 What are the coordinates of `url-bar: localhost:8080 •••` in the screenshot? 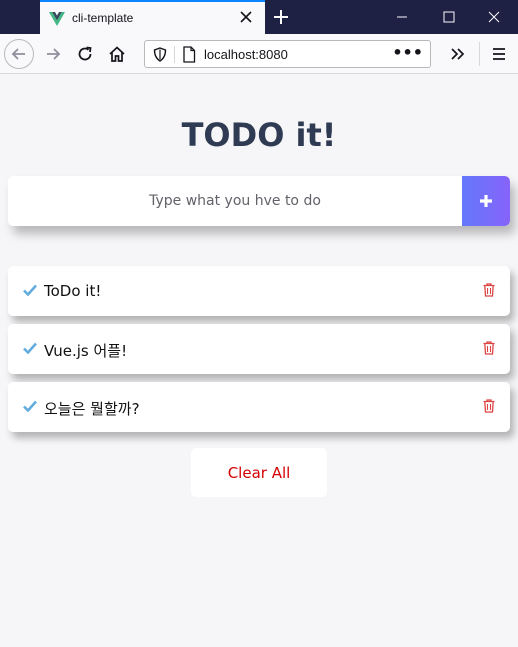 It's located at (287, 54).